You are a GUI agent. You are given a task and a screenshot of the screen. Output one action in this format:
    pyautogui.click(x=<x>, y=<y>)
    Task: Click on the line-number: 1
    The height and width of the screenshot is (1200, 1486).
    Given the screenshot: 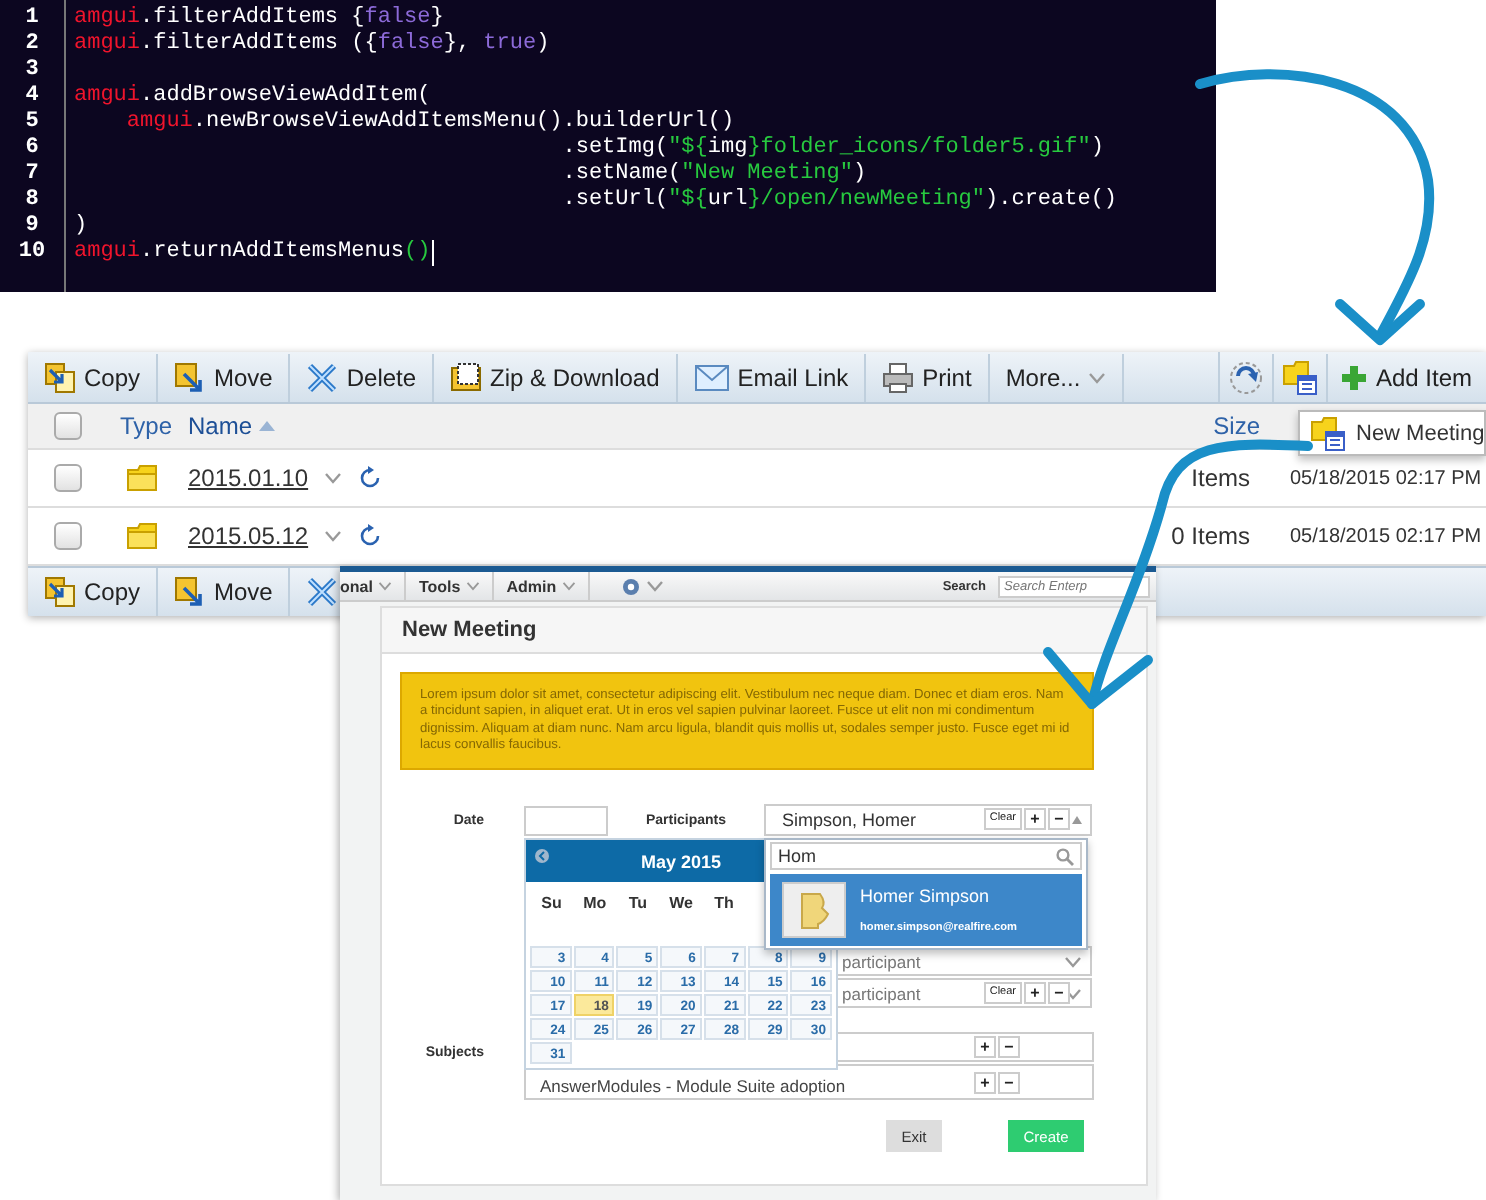 What is the action you would take?
    pyautogui.click(x=32, y=18)
    